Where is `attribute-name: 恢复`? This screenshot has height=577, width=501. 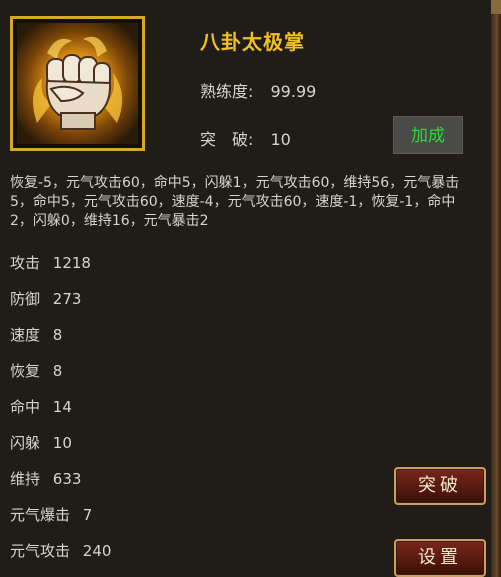
attribute-name: 恢复 is located at coordinates (25, 371).